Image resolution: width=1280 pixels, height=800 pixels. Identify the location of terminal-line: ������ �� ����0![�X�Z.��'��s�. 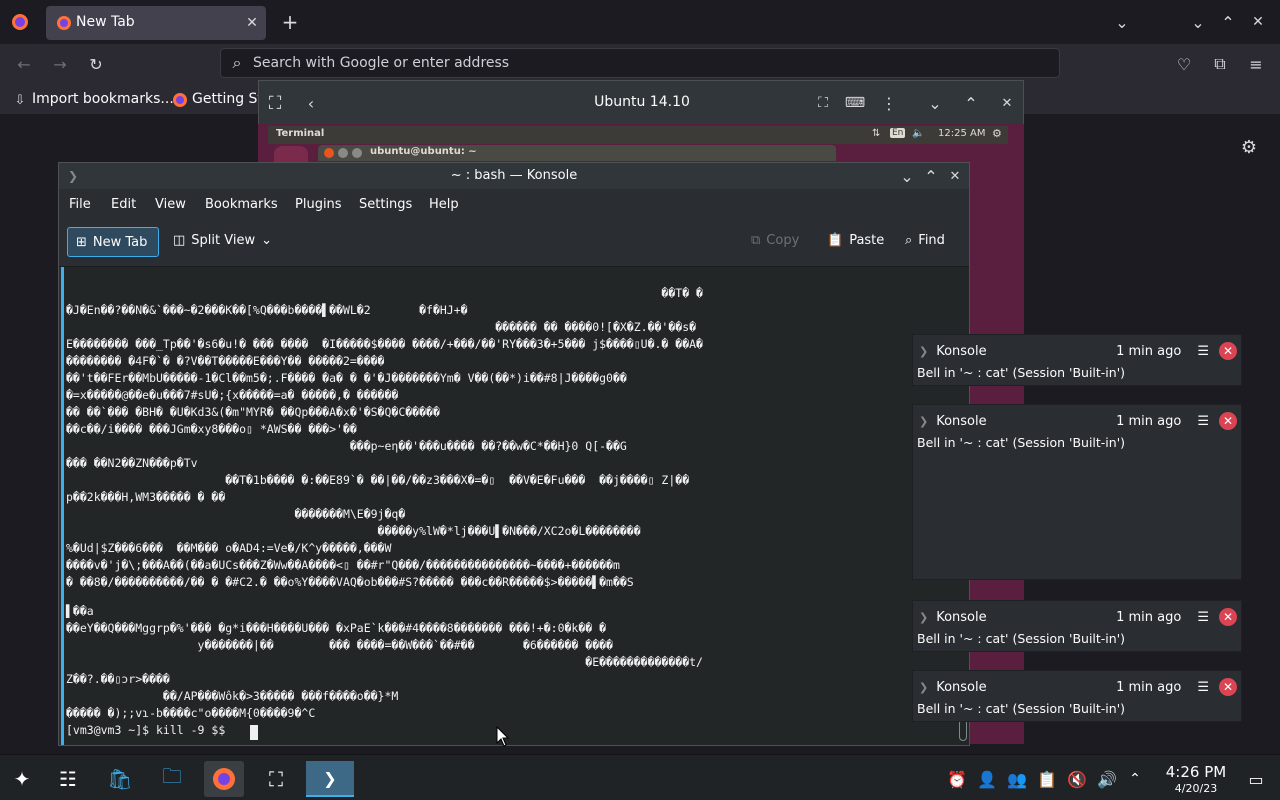
(381, 327).